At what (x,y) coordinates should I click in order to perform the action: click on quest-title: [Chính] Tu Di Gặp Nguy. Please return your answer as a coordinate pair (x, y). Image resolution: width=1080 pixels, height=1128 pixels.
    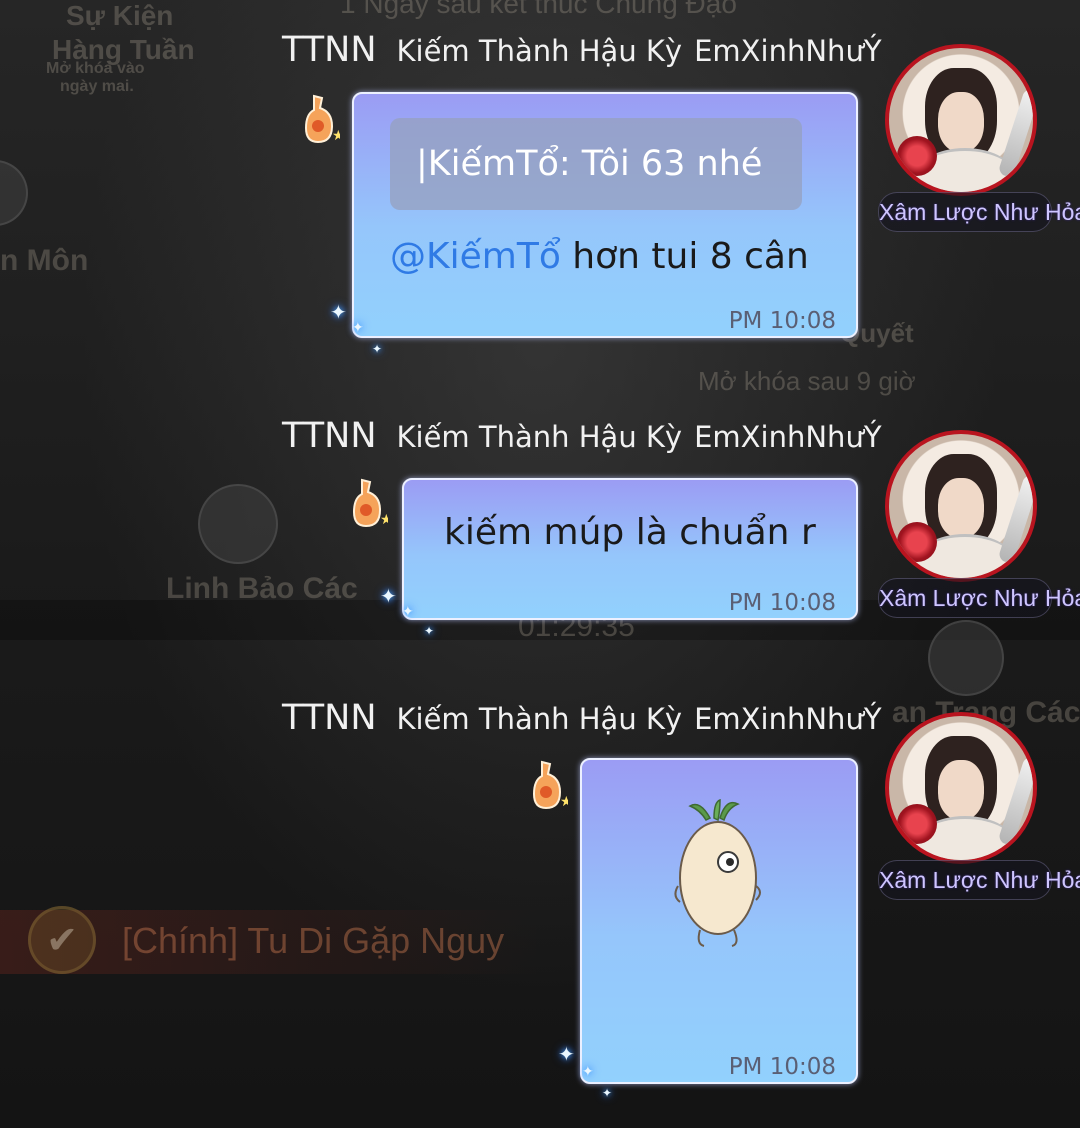
    Looking at the image, I should click on (313, 941).